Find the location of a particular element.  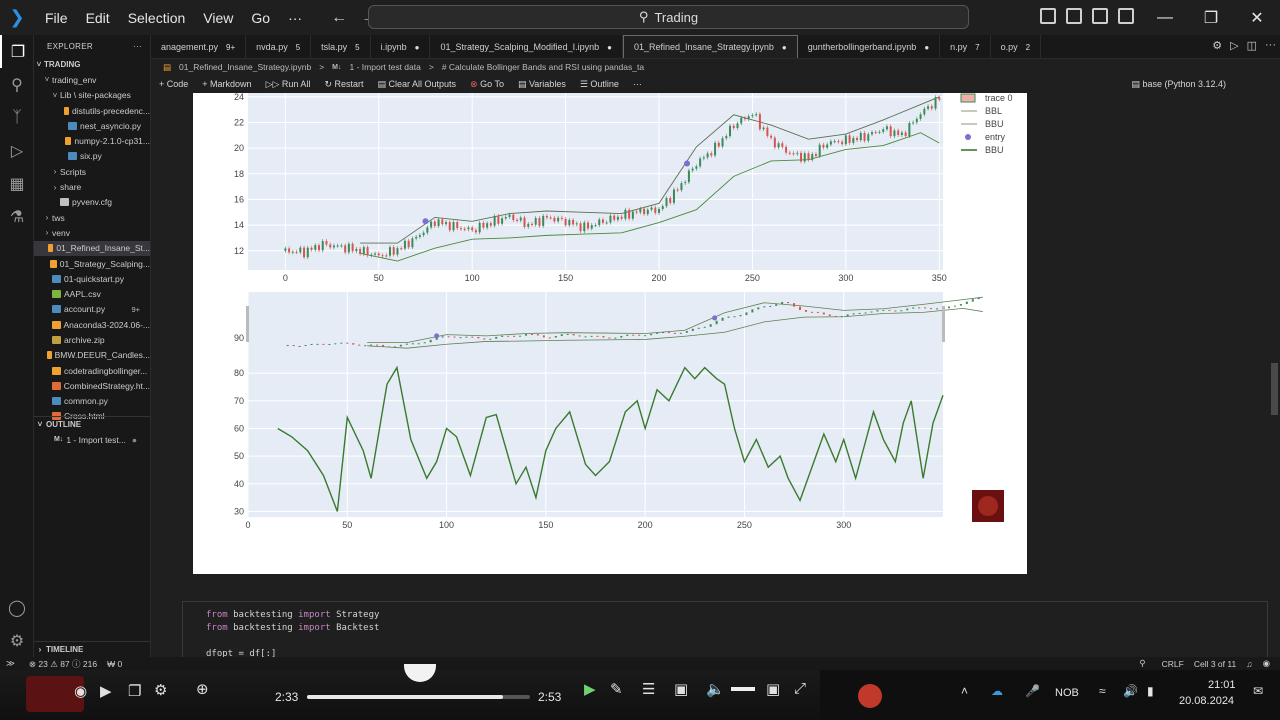

tab-badge: 5 is located at coordinates (357, 47).